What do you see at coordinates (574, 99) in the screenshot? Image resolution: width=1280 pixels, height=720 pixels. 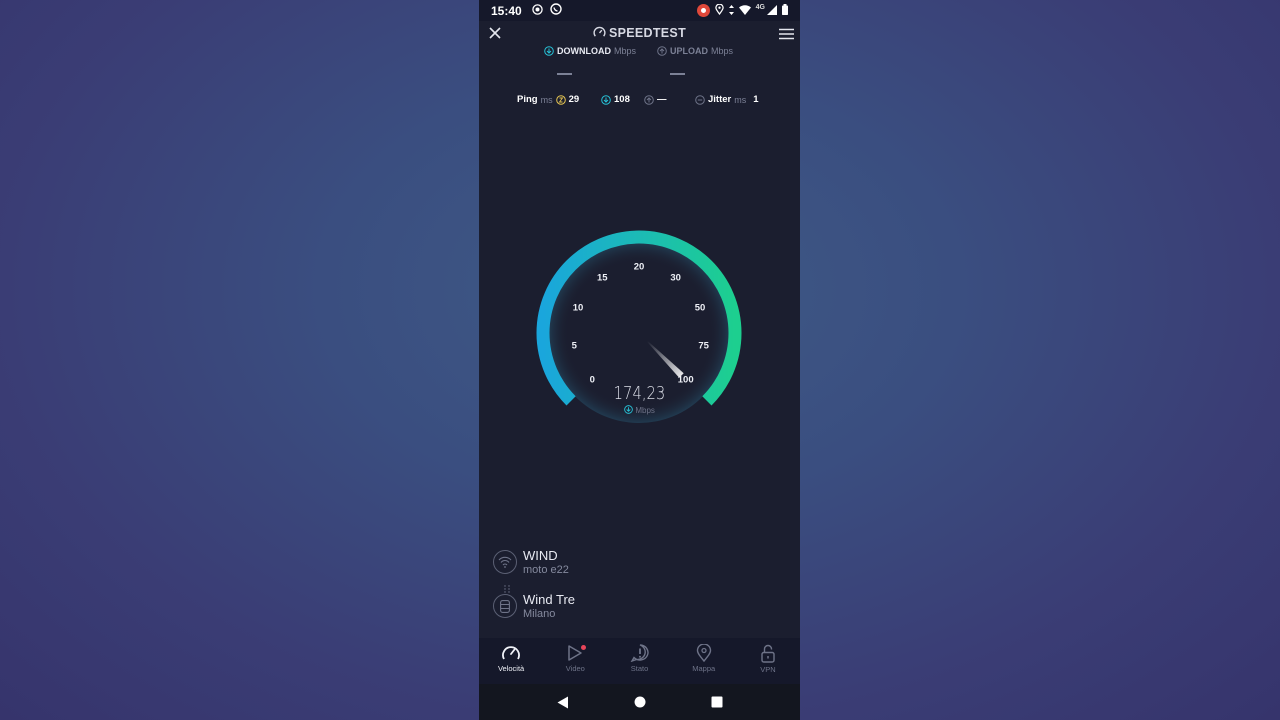 I see `ping-idle-value: 29` at bounding box center [574, 99].